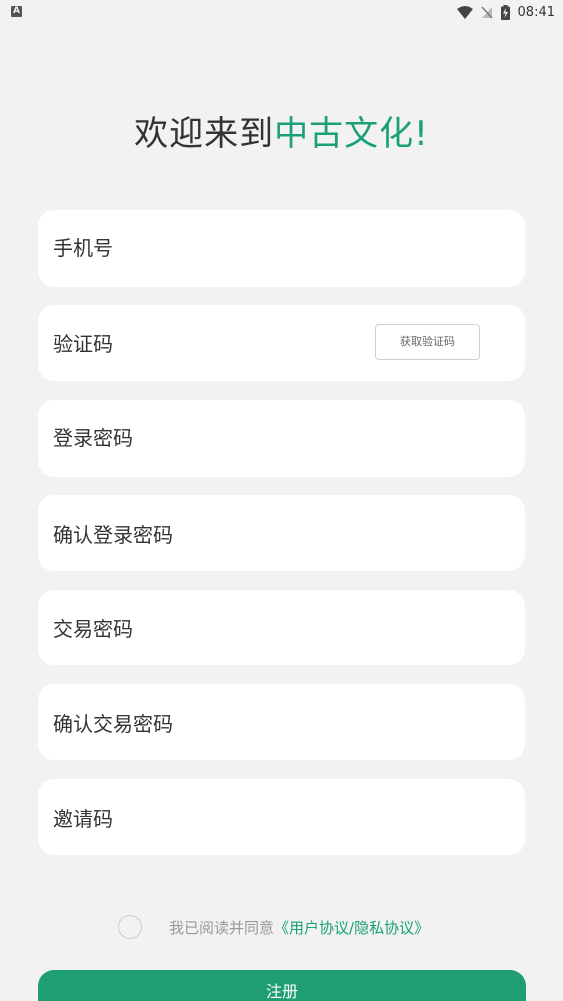 The image size is (563, 1001). What do you see at coordinates (130, 927) in the screenshot?
I see `agree-checkbox` at bounding box center [130, 927].